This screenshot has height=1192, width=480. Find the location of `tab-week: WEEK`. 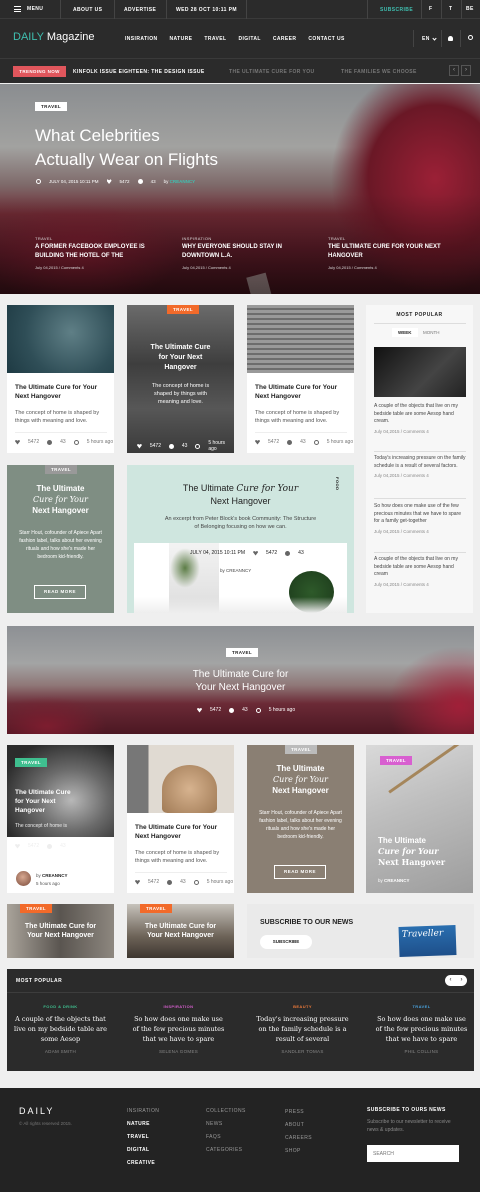

tab-week: WEEK is located at coordinates (405, 332).